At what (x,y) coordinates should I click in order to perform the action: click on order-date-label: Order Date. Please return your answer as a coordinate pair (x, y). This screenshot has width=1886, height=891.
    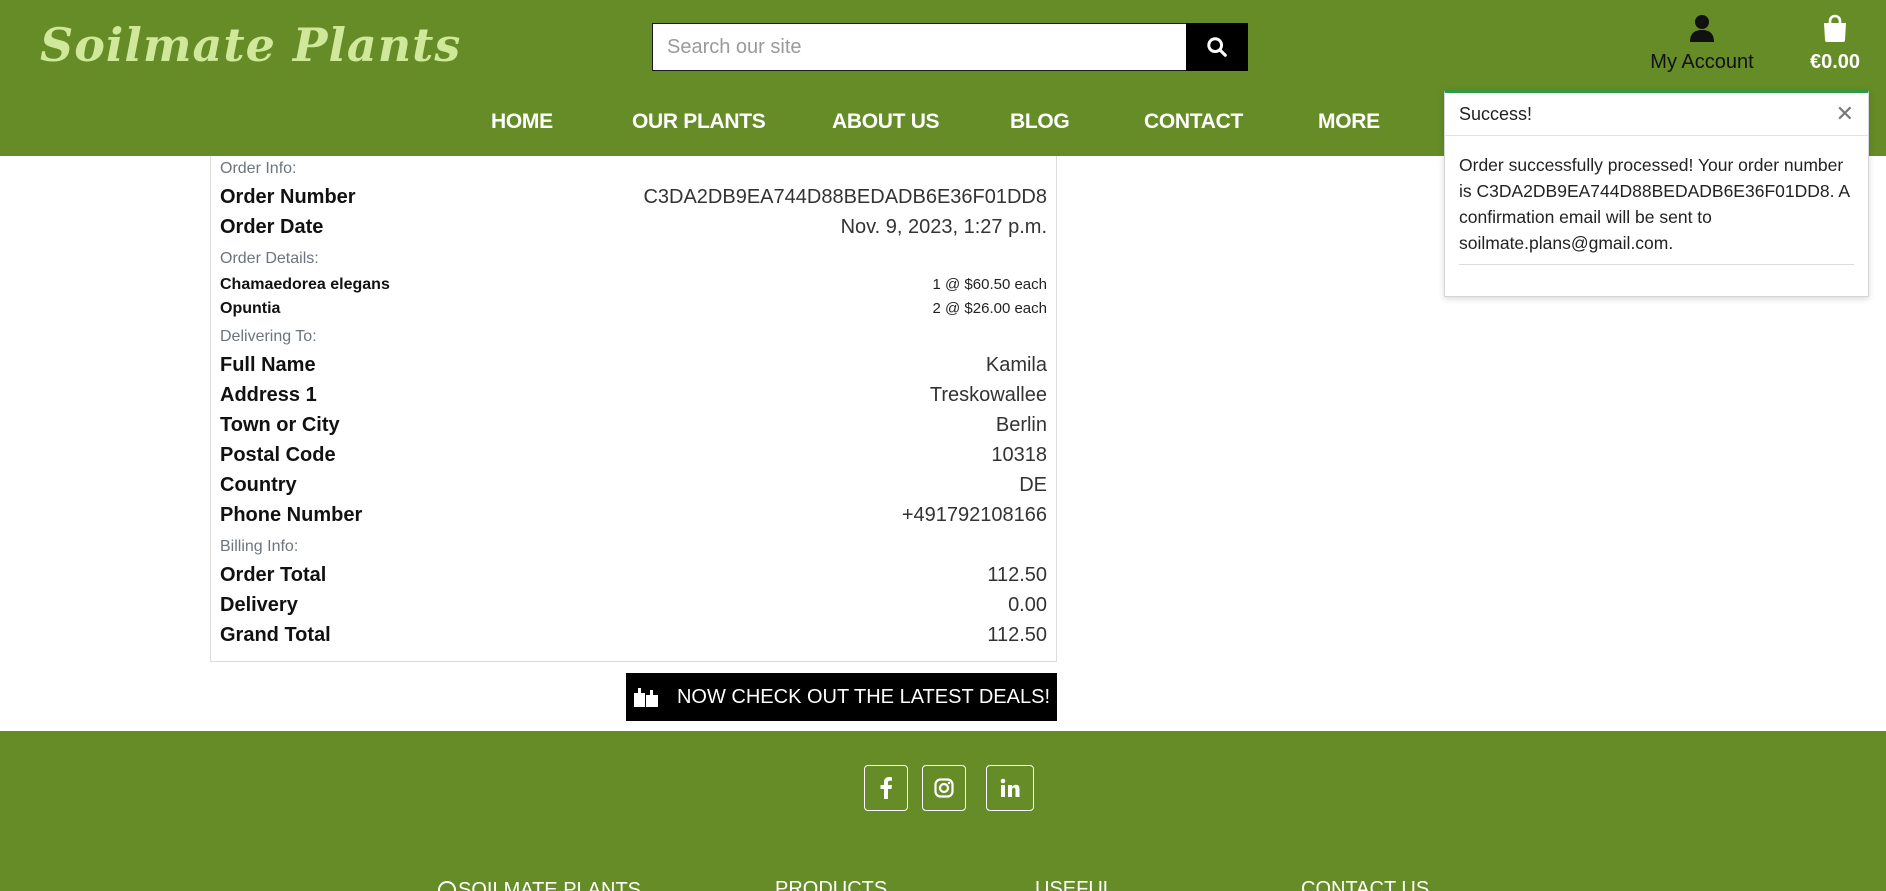
    Looking at the image, I should click on (272, 227).